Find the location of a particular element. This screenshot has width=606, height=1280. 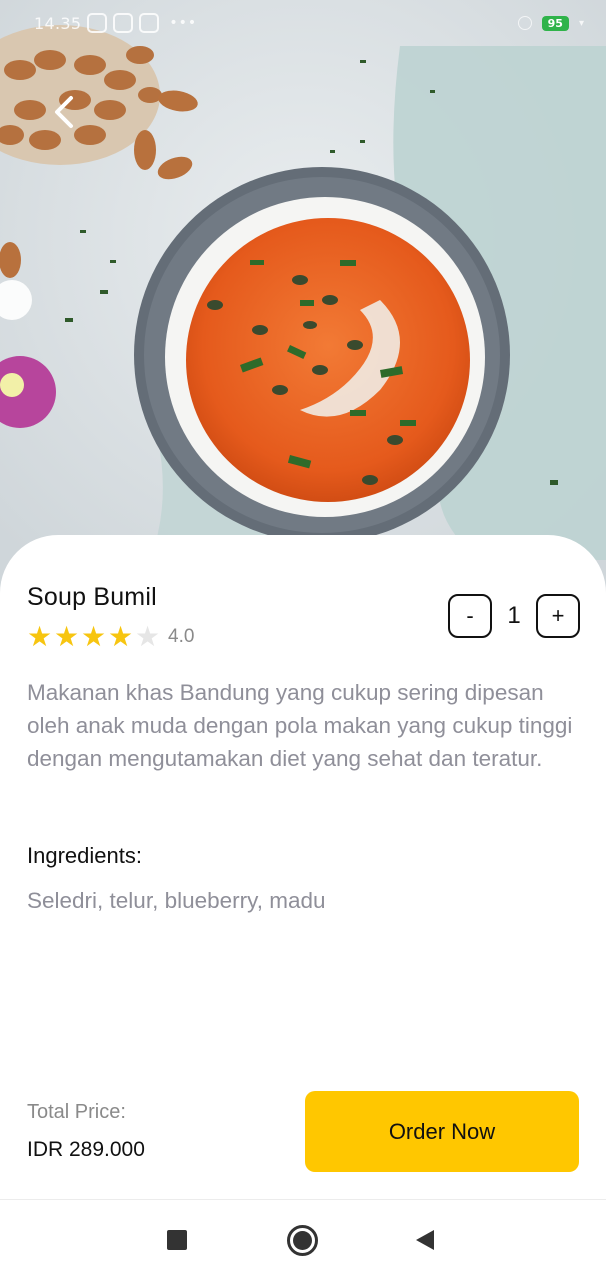

wifi-icon is located at coordinates (524, 23).